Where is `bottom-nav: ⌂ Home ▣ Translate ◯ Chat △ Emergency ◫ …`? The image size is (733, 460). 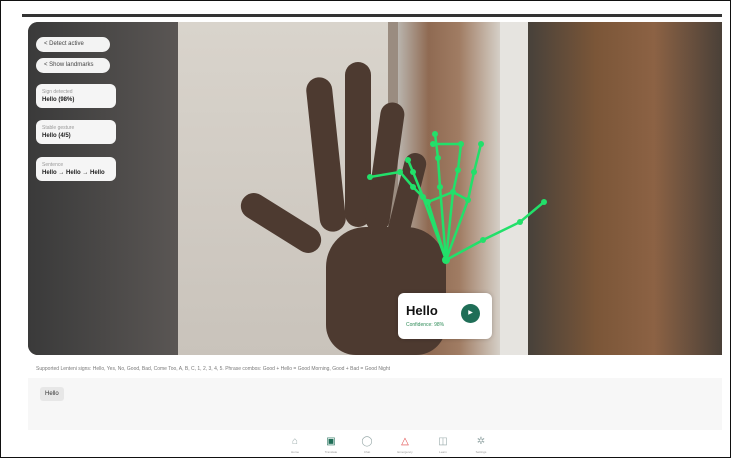
bottom-nav: ⌂ Home ▣ Translate ◯ Chat △ Emergency ◫ … is located at coordinates (390, 447).